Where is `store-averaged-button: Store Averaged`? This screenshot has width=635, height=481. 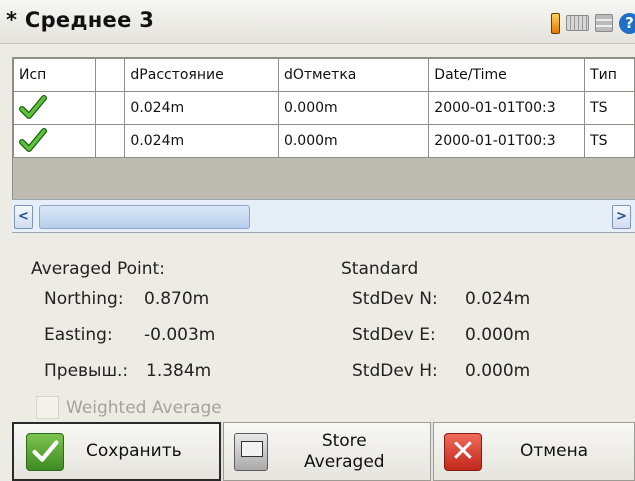 store-averaged-button: Store Averaged is located at coordinates (327, 451).